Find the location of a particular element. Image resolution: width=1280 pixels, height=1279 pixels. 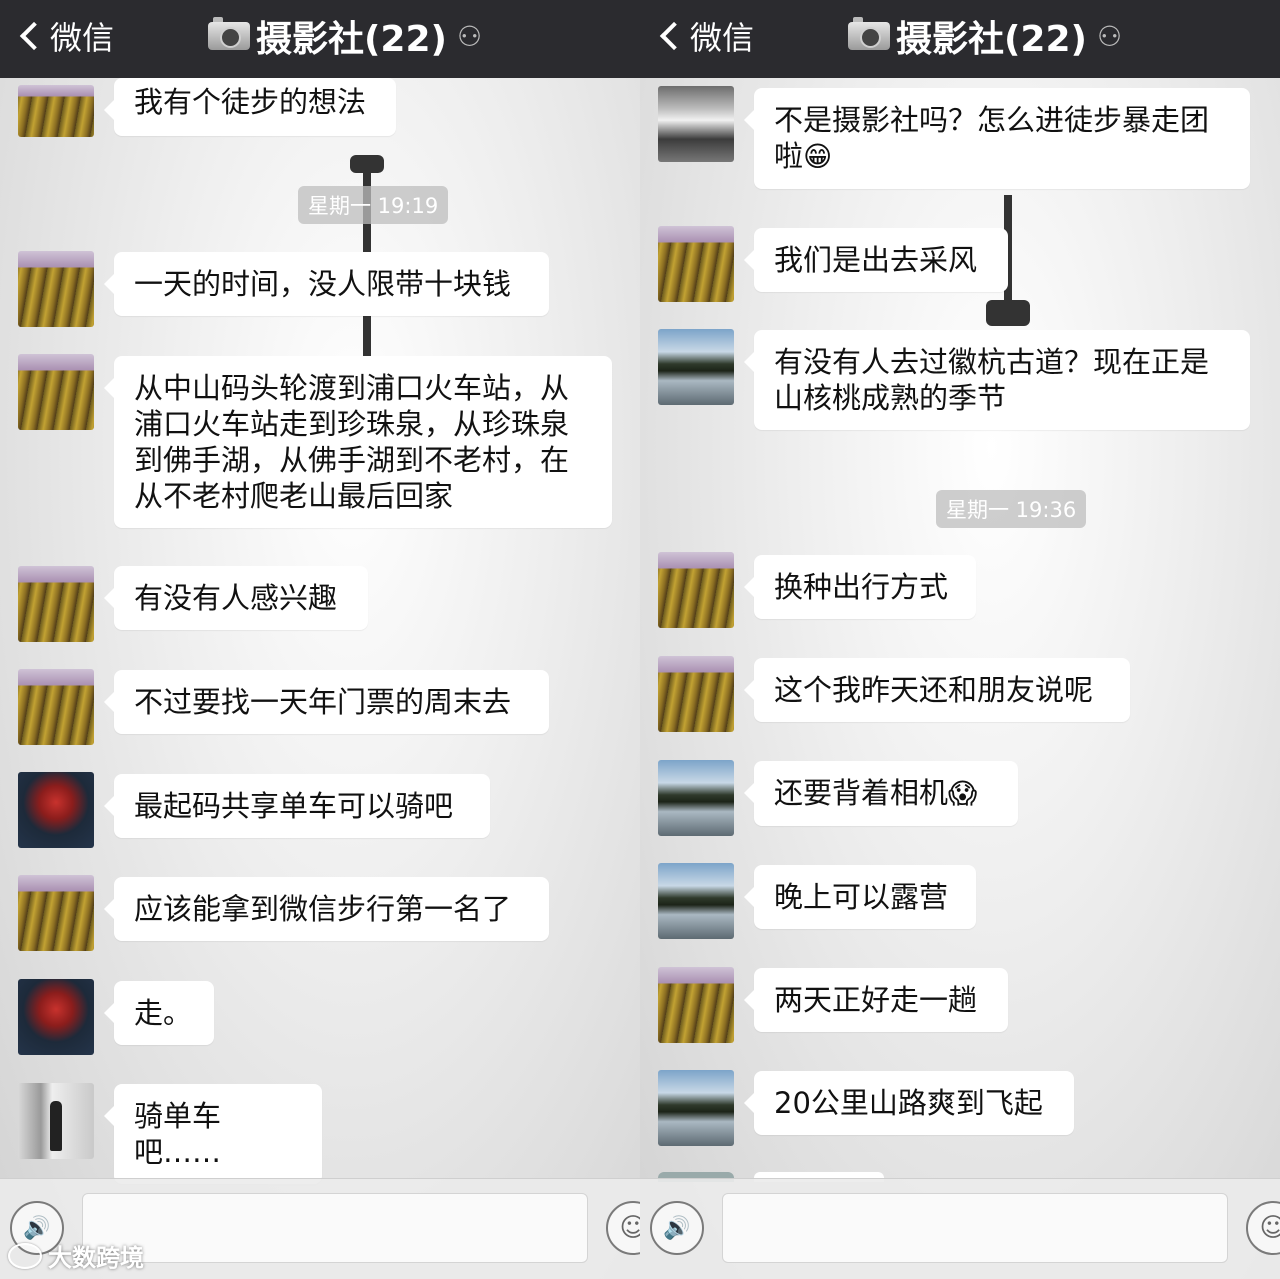

message-text: 还要背着相机 is located at coordinates (861, 793).